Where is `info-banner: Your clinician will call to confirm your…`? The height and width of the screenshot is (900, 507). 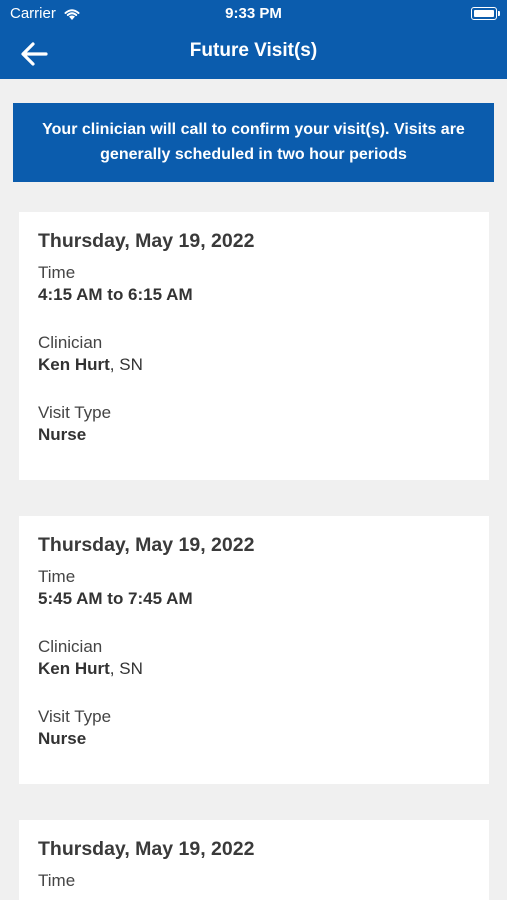 info-banner: Your clinician will call to confirm your… is located at coordinates (253, 142).